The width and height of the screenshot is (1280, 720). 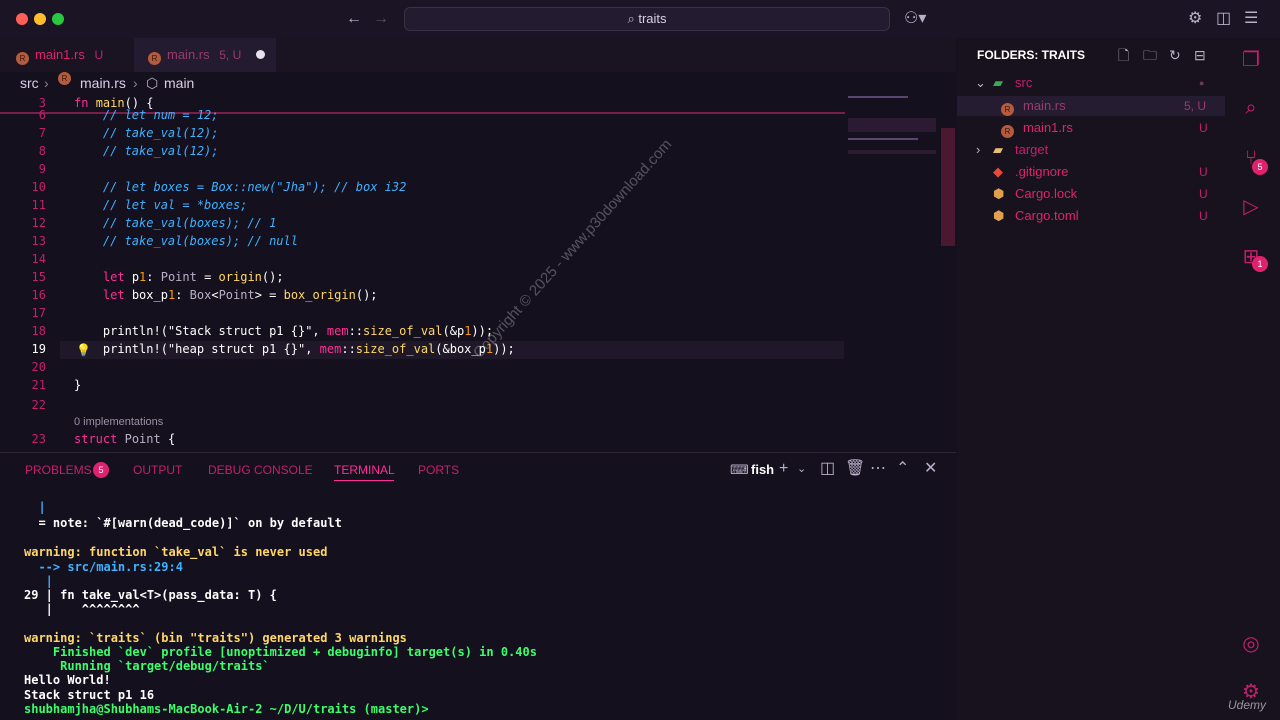 I want to click on shell-name: fish, so click(x=762, y=469).